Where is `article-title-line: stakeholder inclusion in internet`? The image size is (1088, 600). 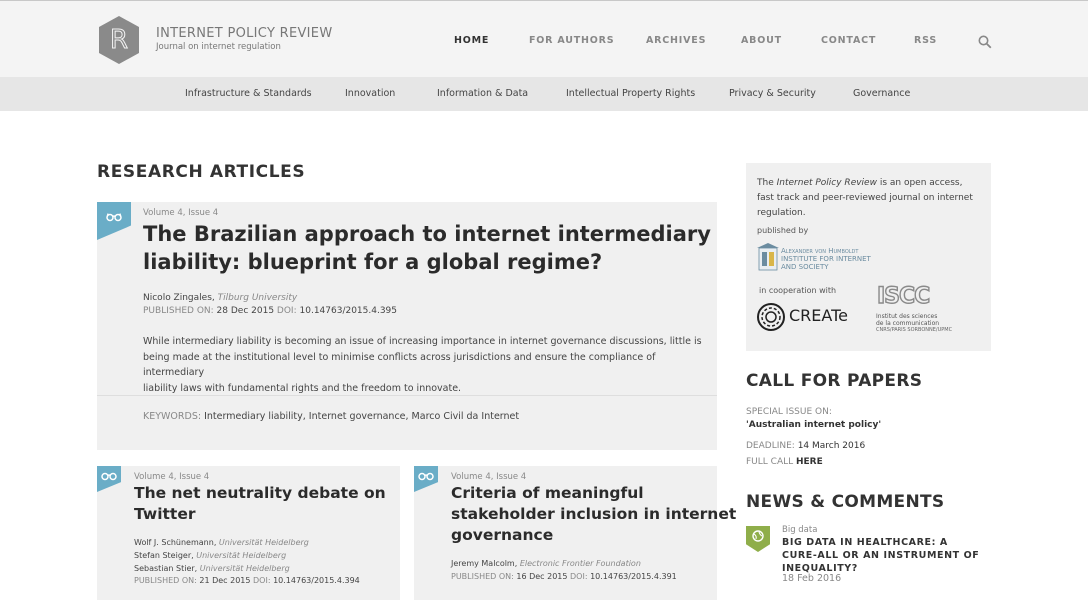
article-title-line: stakeholder inclusion in internet is located at coordinates (593, 514).